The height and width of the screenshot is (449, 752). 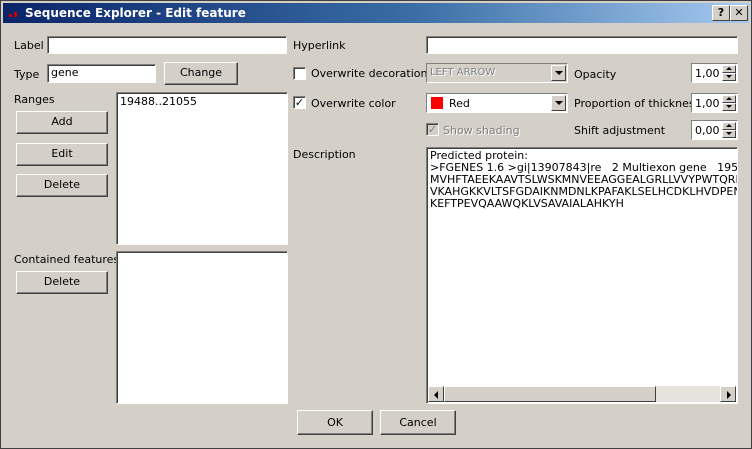 What do you see at coordinates (481, 130) in the screenshot?
I see `show-shading-label: Show shading` at bounding box center [481, 130].